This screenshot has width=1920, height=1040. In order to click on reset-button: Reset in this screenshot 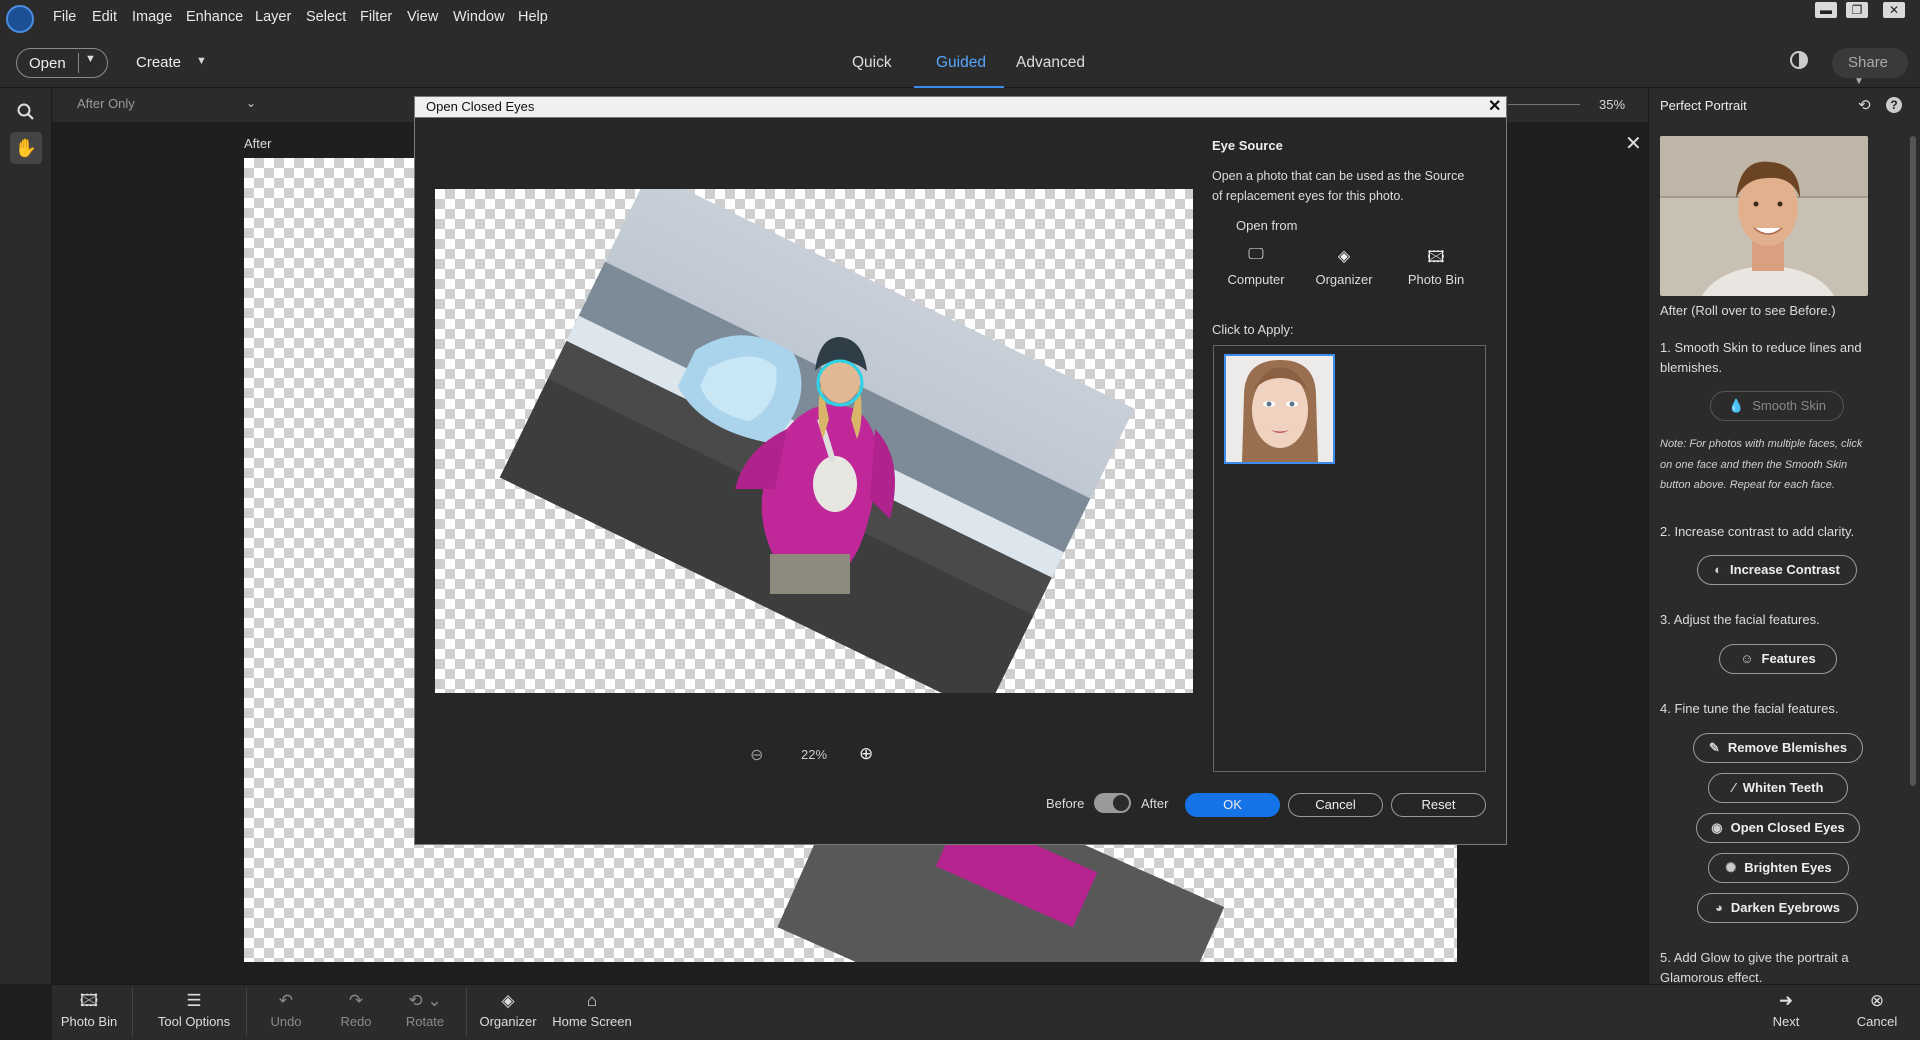, I will do `click(1438, 805)`.